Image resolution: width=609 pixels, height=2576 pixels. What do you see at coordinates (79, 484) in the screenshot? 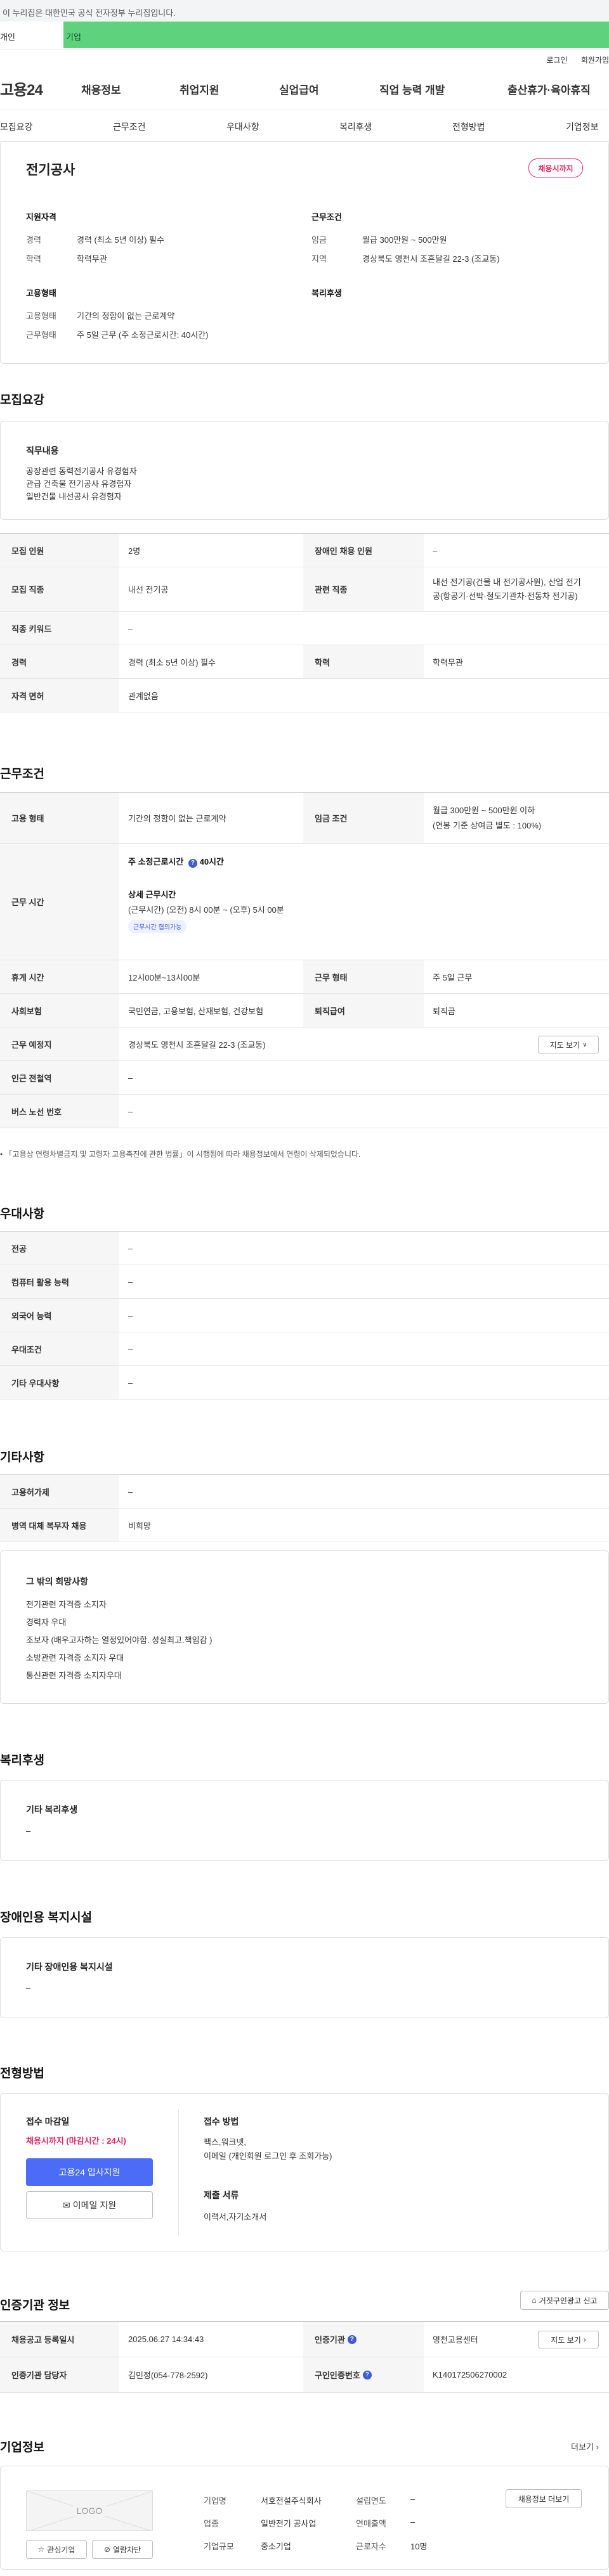
I see `duty-line: 관급 건축물 전기공사 유경험자` at bounding box center [79, 484].